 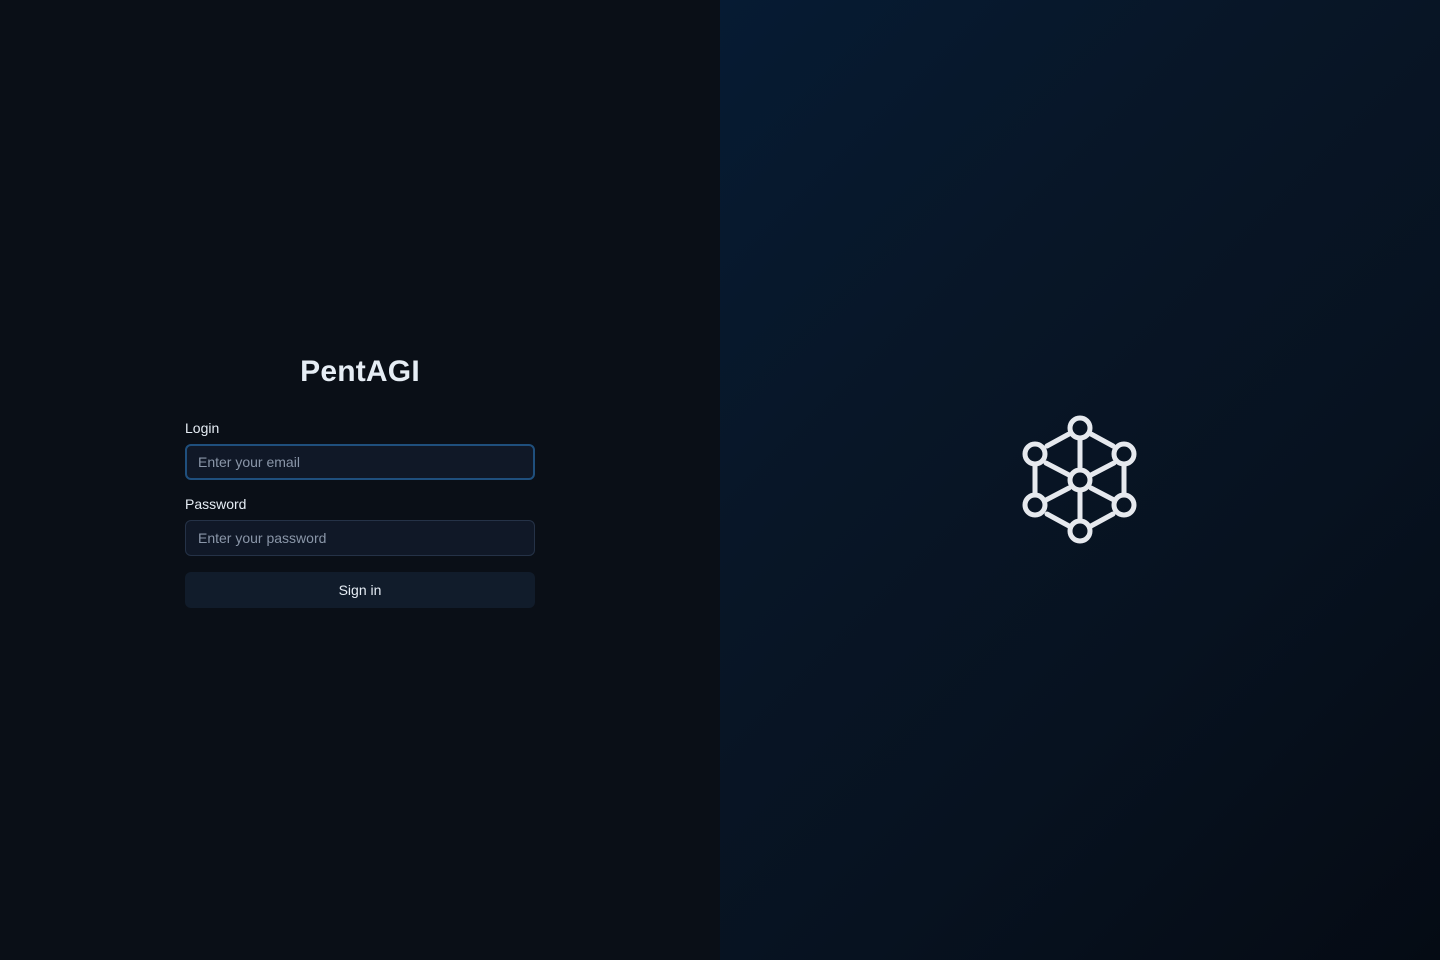 What do you see at coordinates (360, 538) in the screenshot?
I see `password-field` at bounding box center [360, 538].